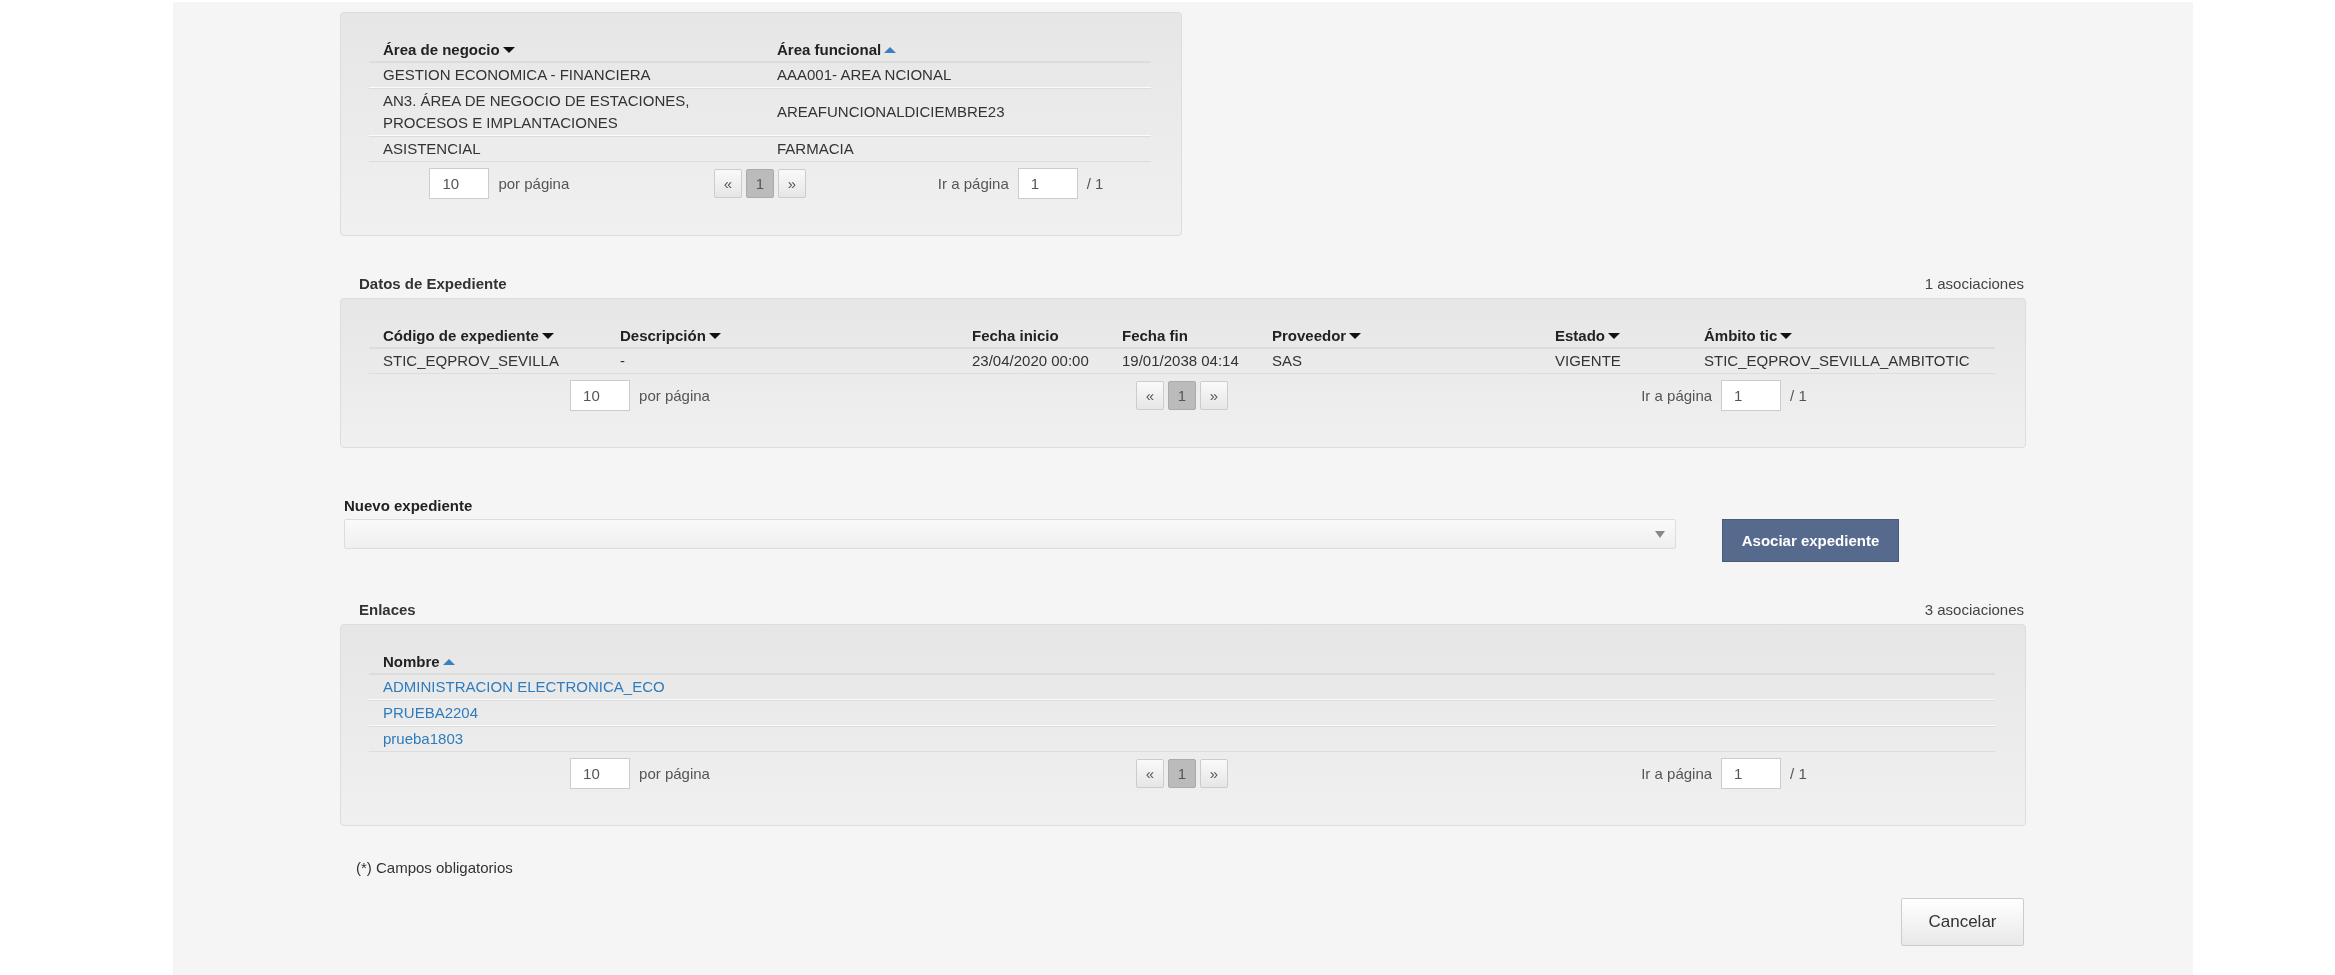 The image size is (2335, 975). Describe the element at coordinates (1810, 540) in the screenshot. I see `associate-button: Asociar expediente` at that location.